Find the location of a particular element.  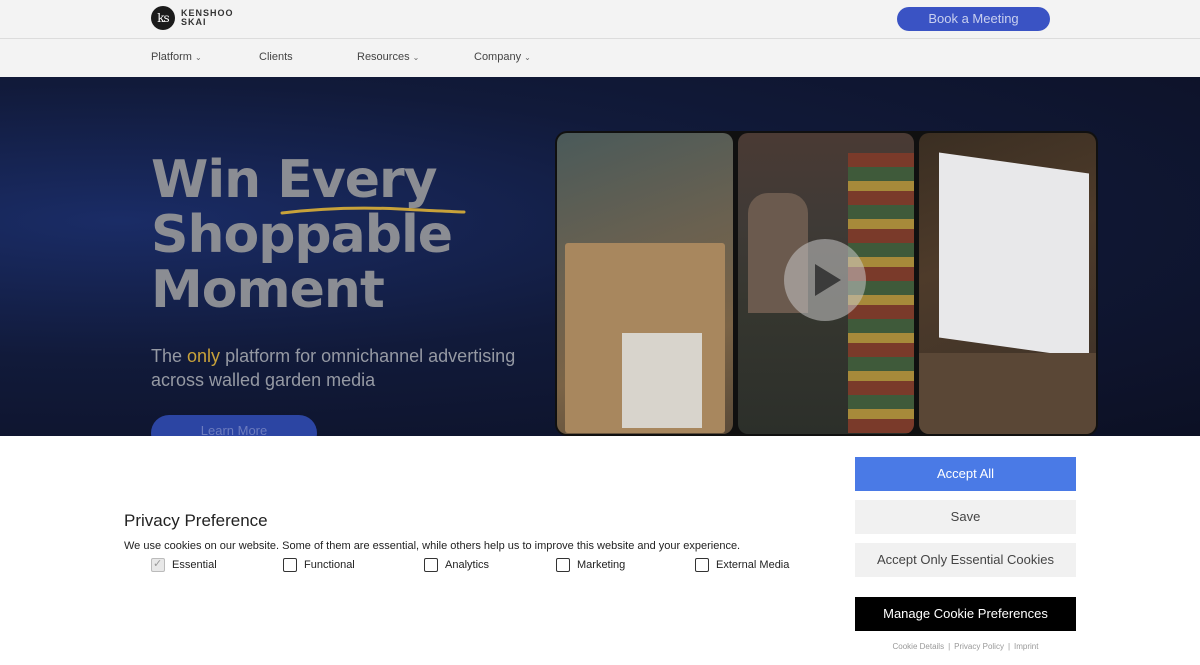

option-label: Marketing is located at coordinates (601, 565).